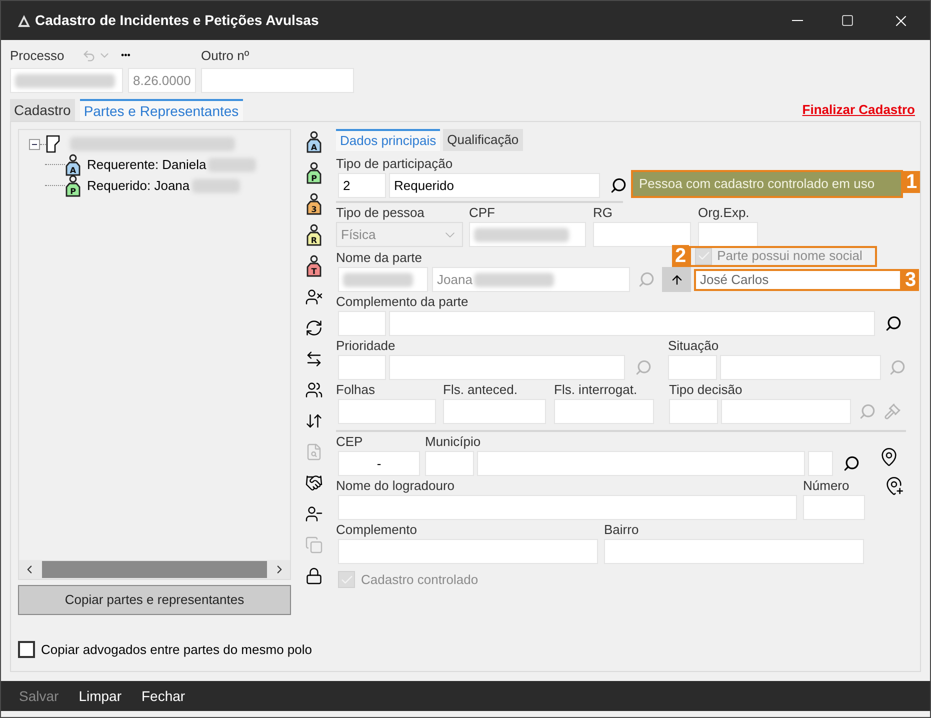 This screenshot has height=718, width=931. I want to click on field-label: Bairro, so click(622, 530).